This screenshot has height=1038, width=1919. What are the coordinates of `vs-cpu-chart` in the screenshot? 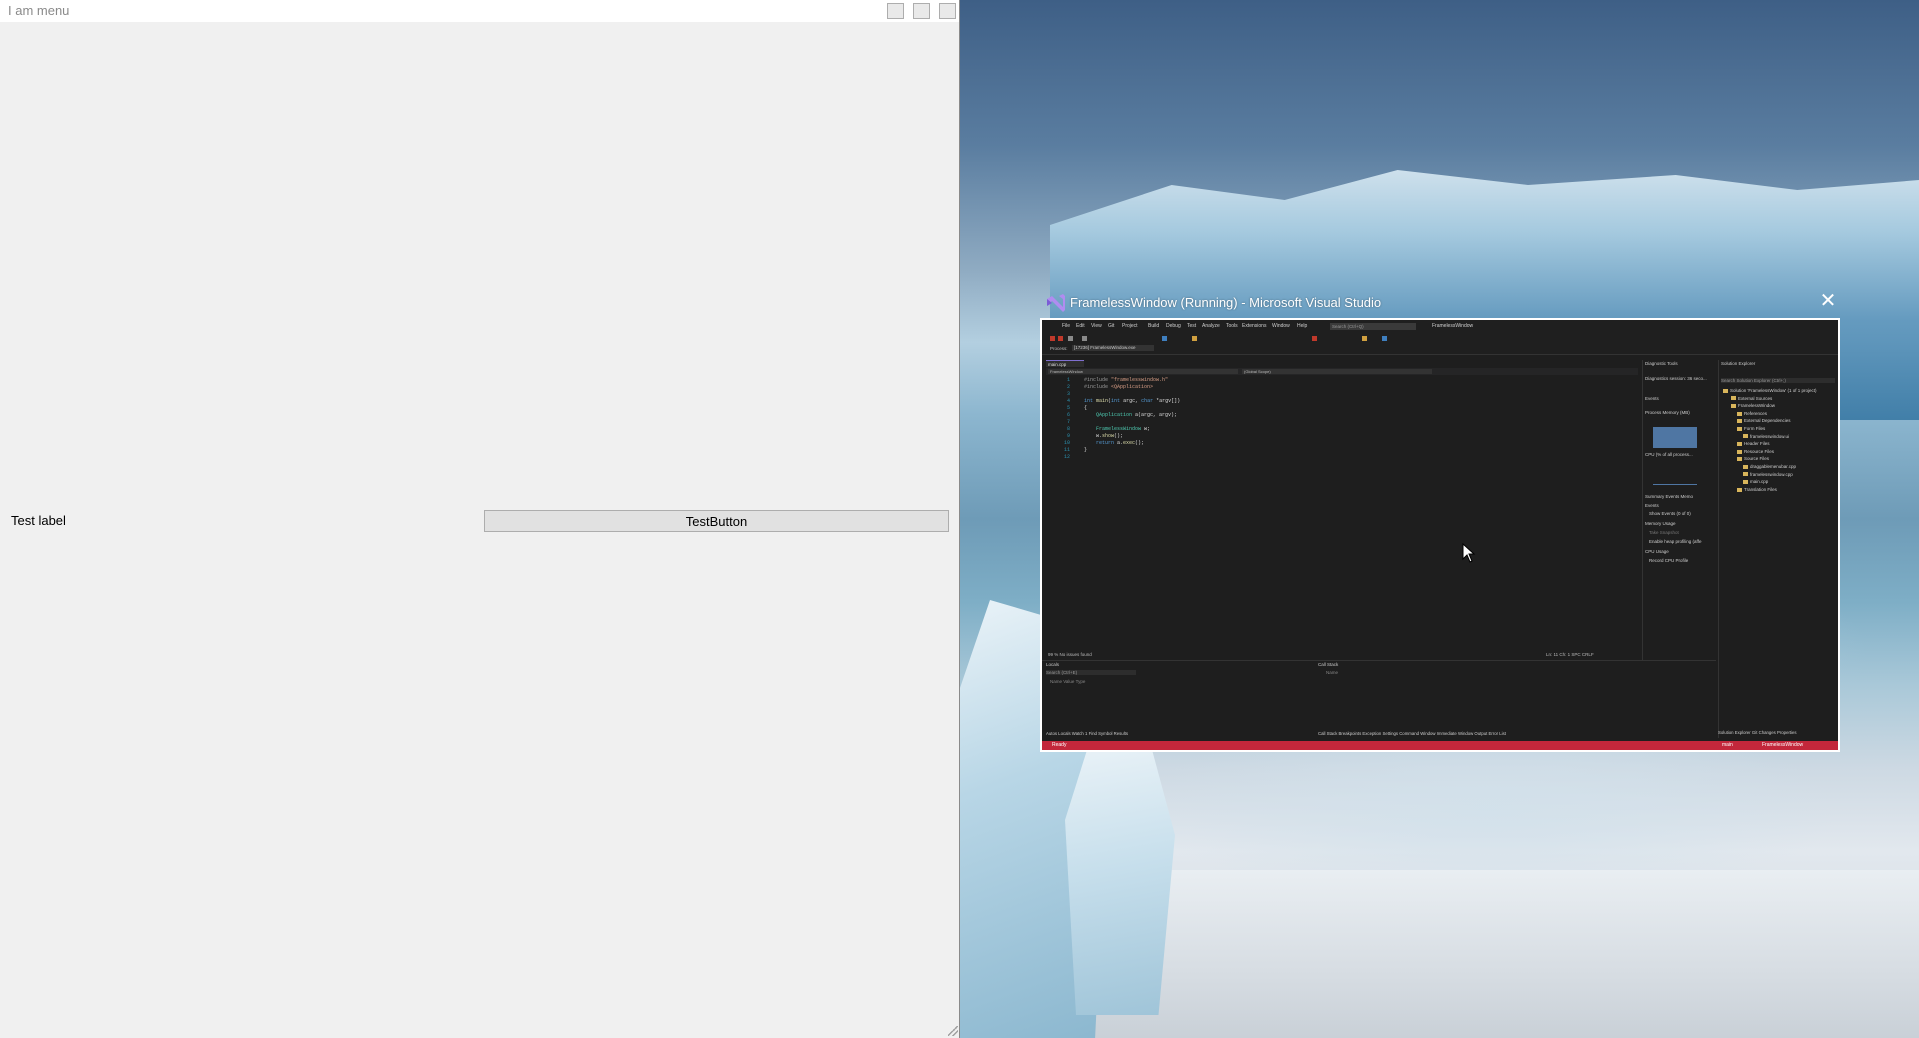 It's located at (1675, 472).